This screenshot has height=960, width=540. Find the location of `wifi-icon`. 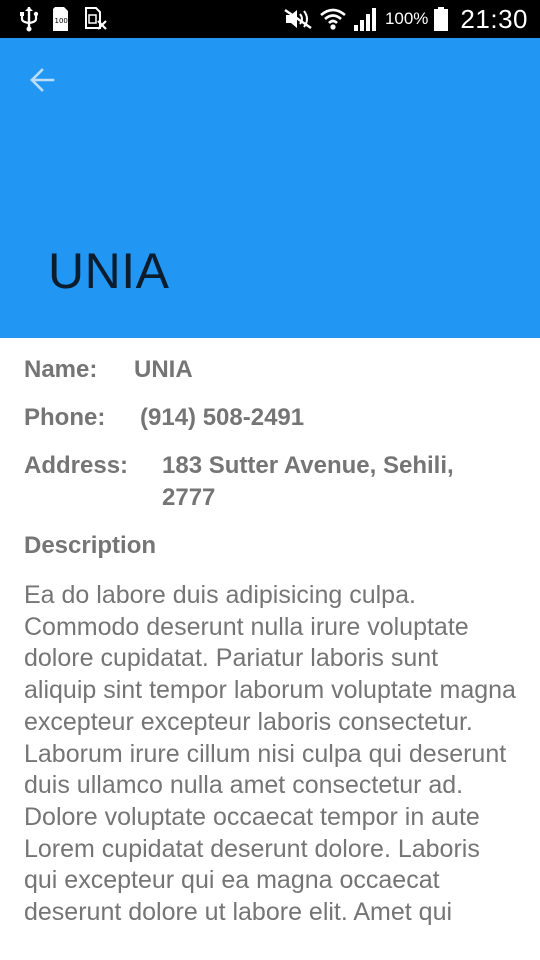

wifi-icon is located at coordinates (333, 19).